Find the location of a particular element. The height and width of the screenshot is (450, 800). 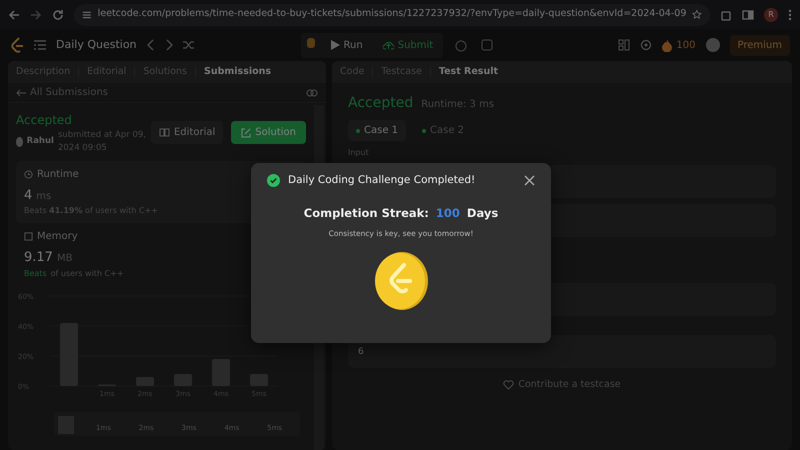

memory-beats-label: Beats is located at coordinates (35, 274).